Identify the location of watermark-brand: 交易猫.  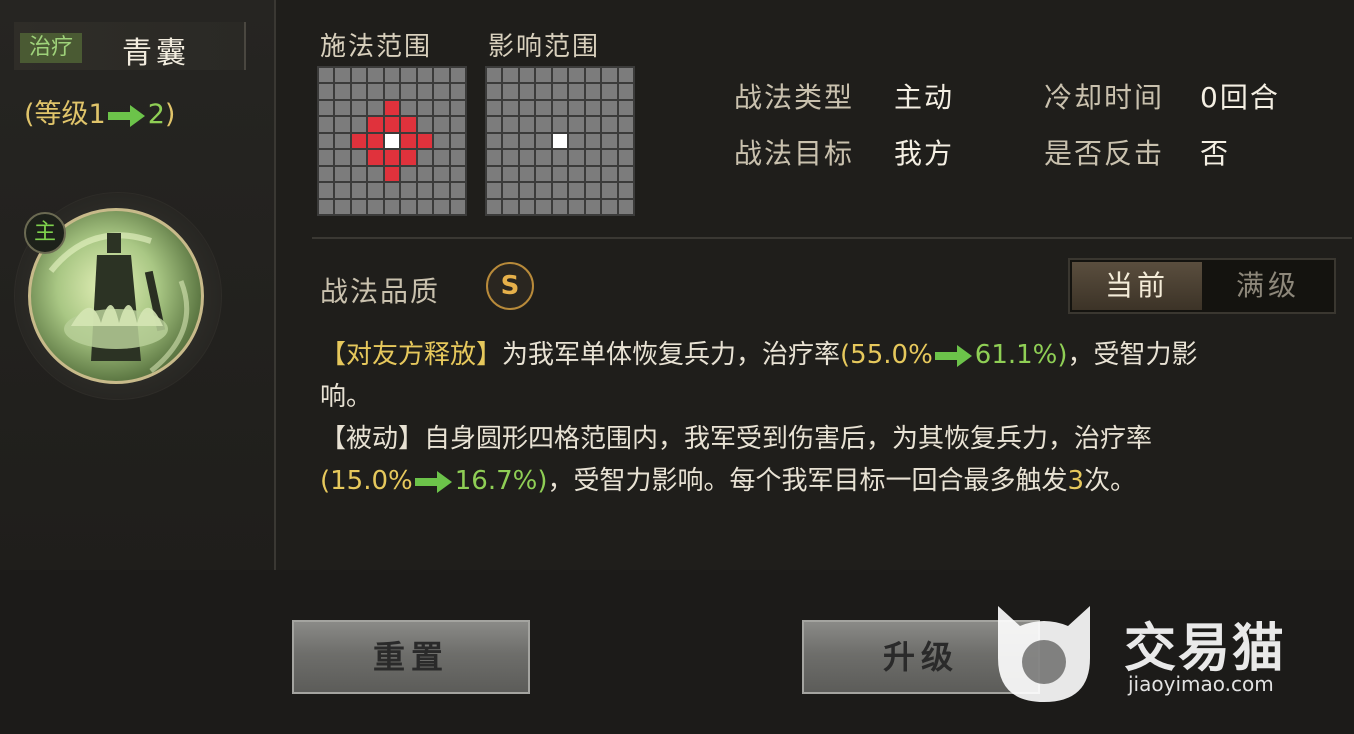
(1205, 649).